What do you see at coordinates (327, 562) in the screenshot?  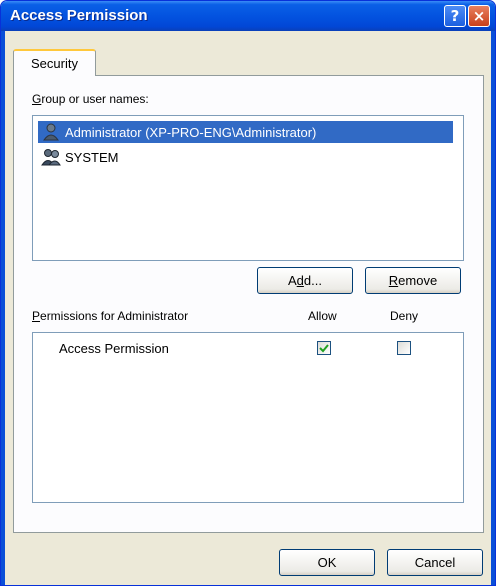 I see `ok-button: OK` at bounding box center [327, 562].